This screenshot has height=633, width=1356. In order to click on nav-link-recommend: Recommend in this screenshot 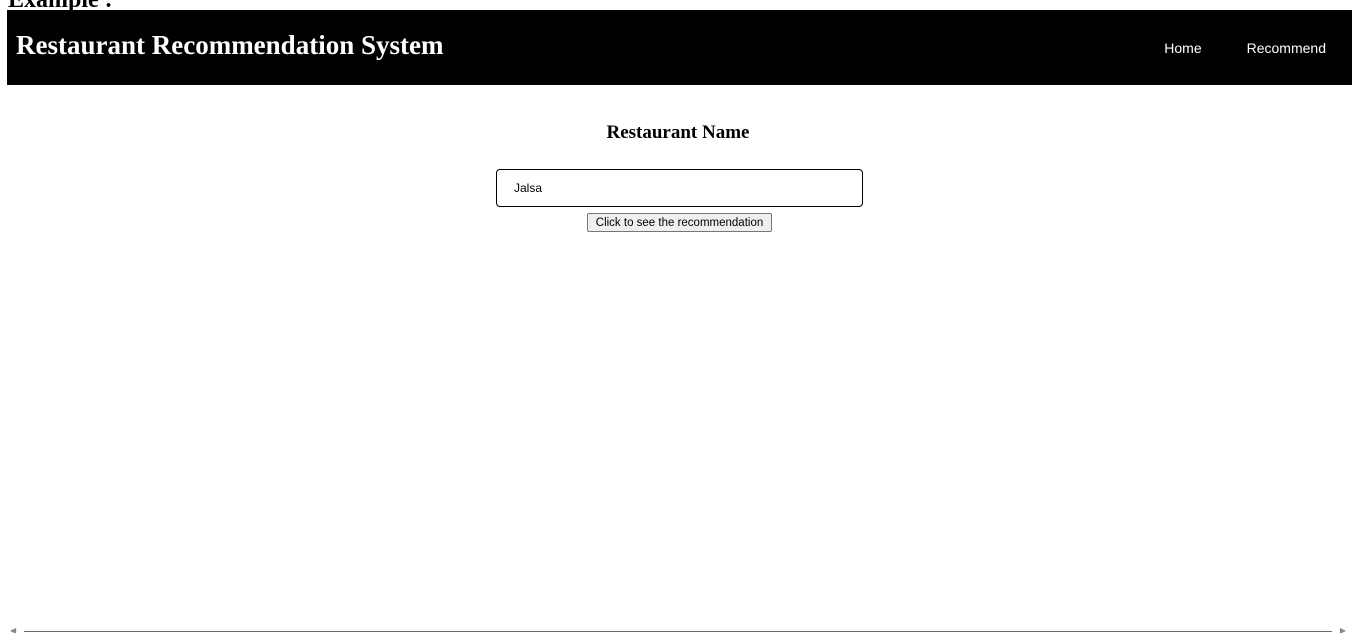, I will do `click(1286, 48)`.